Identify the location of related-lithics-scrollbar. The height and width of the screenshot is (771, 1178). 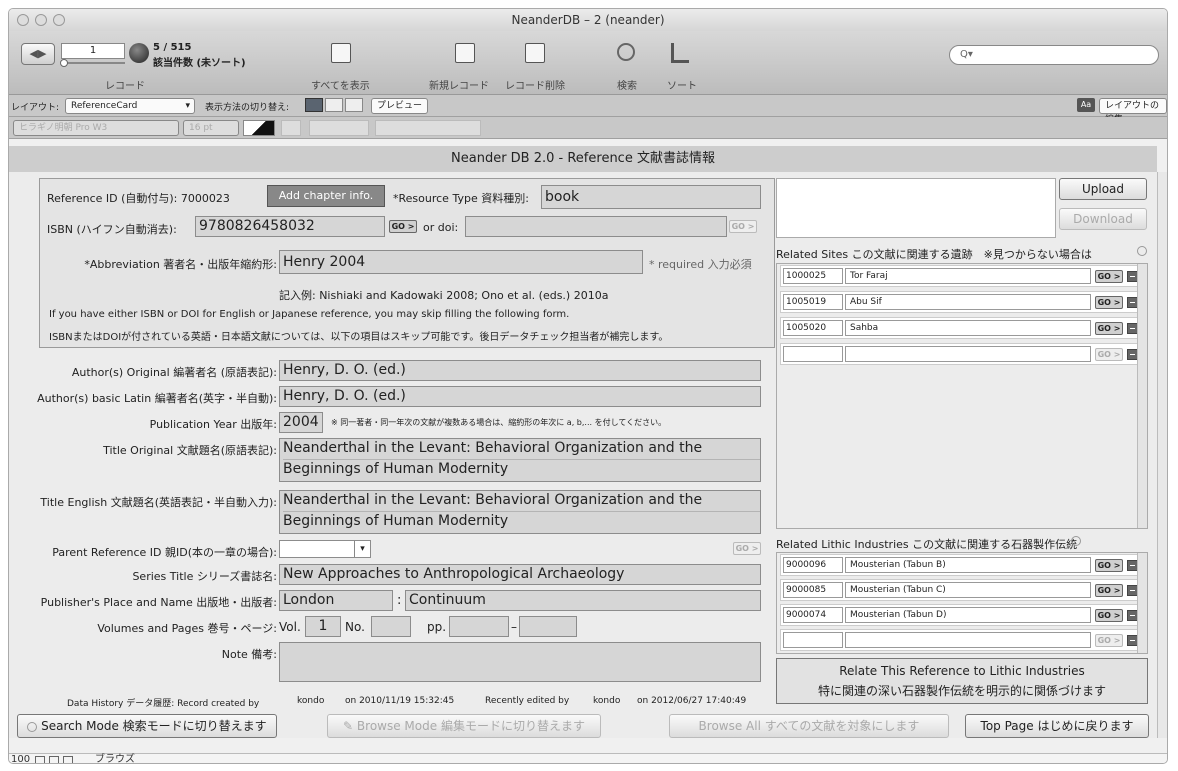
(1142, 603).